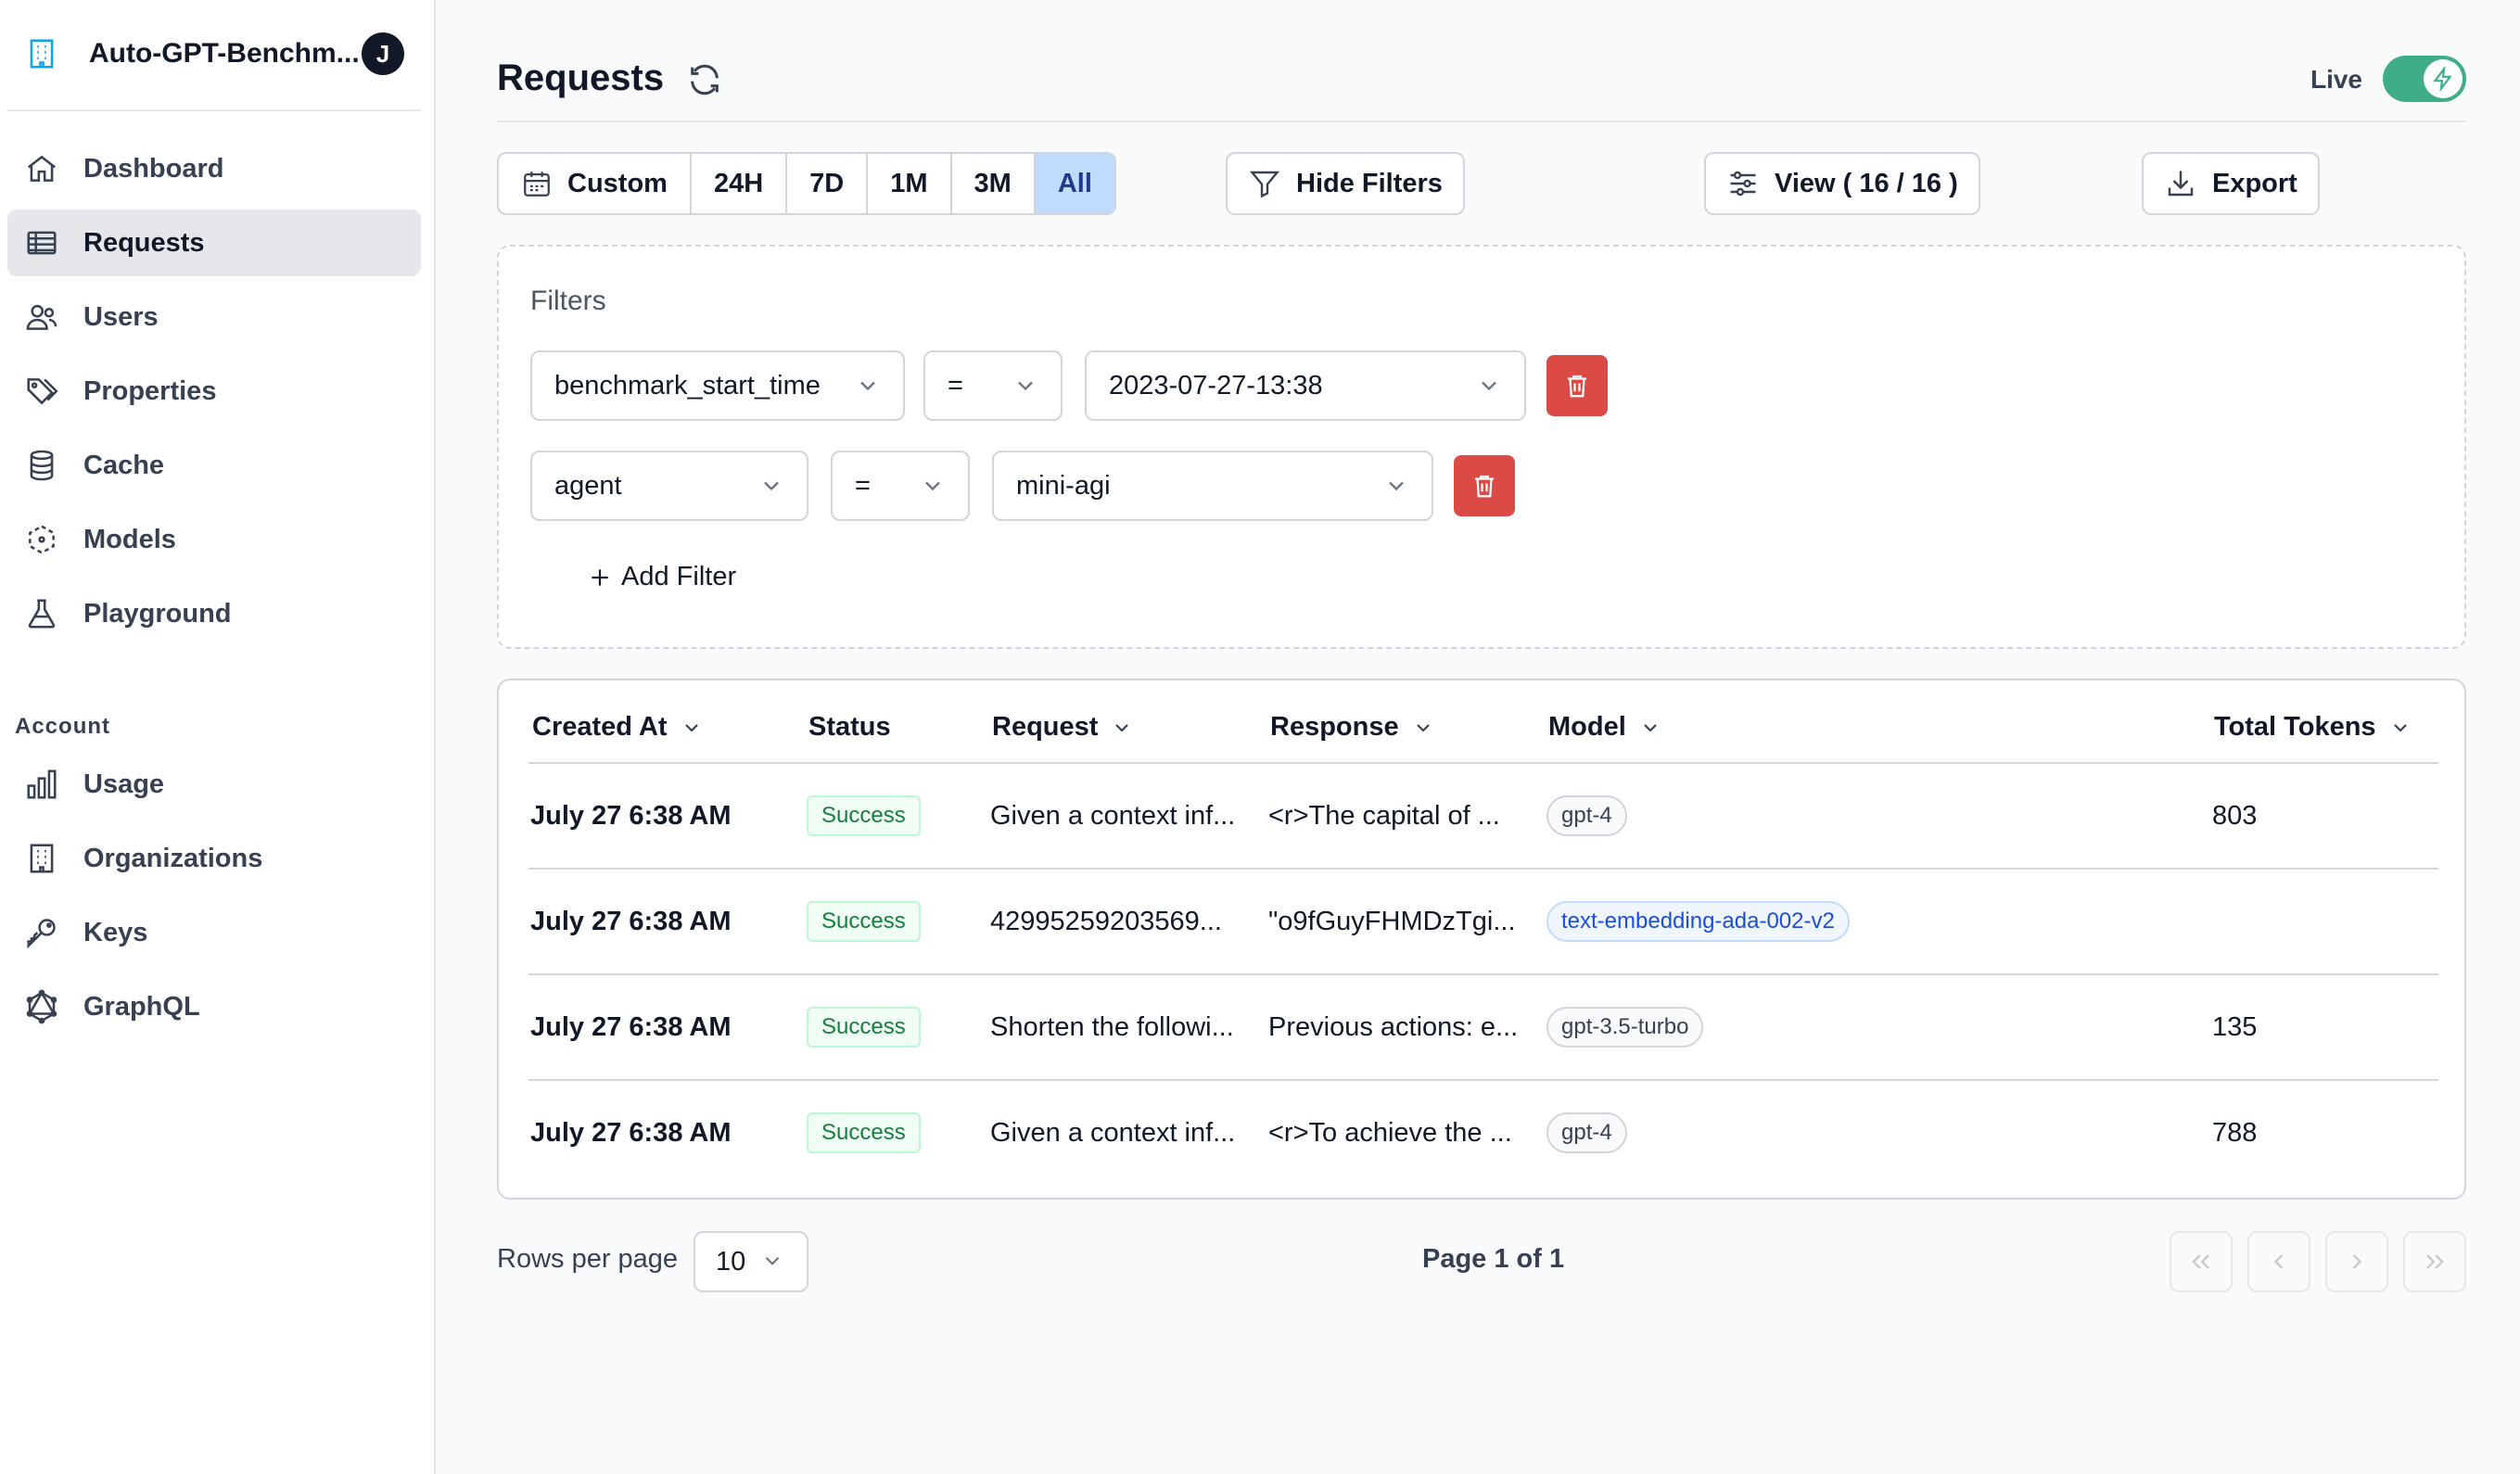 This screenshot has width=2520, height=1474. I want to click on page-title: Requests, so click(581, 78).